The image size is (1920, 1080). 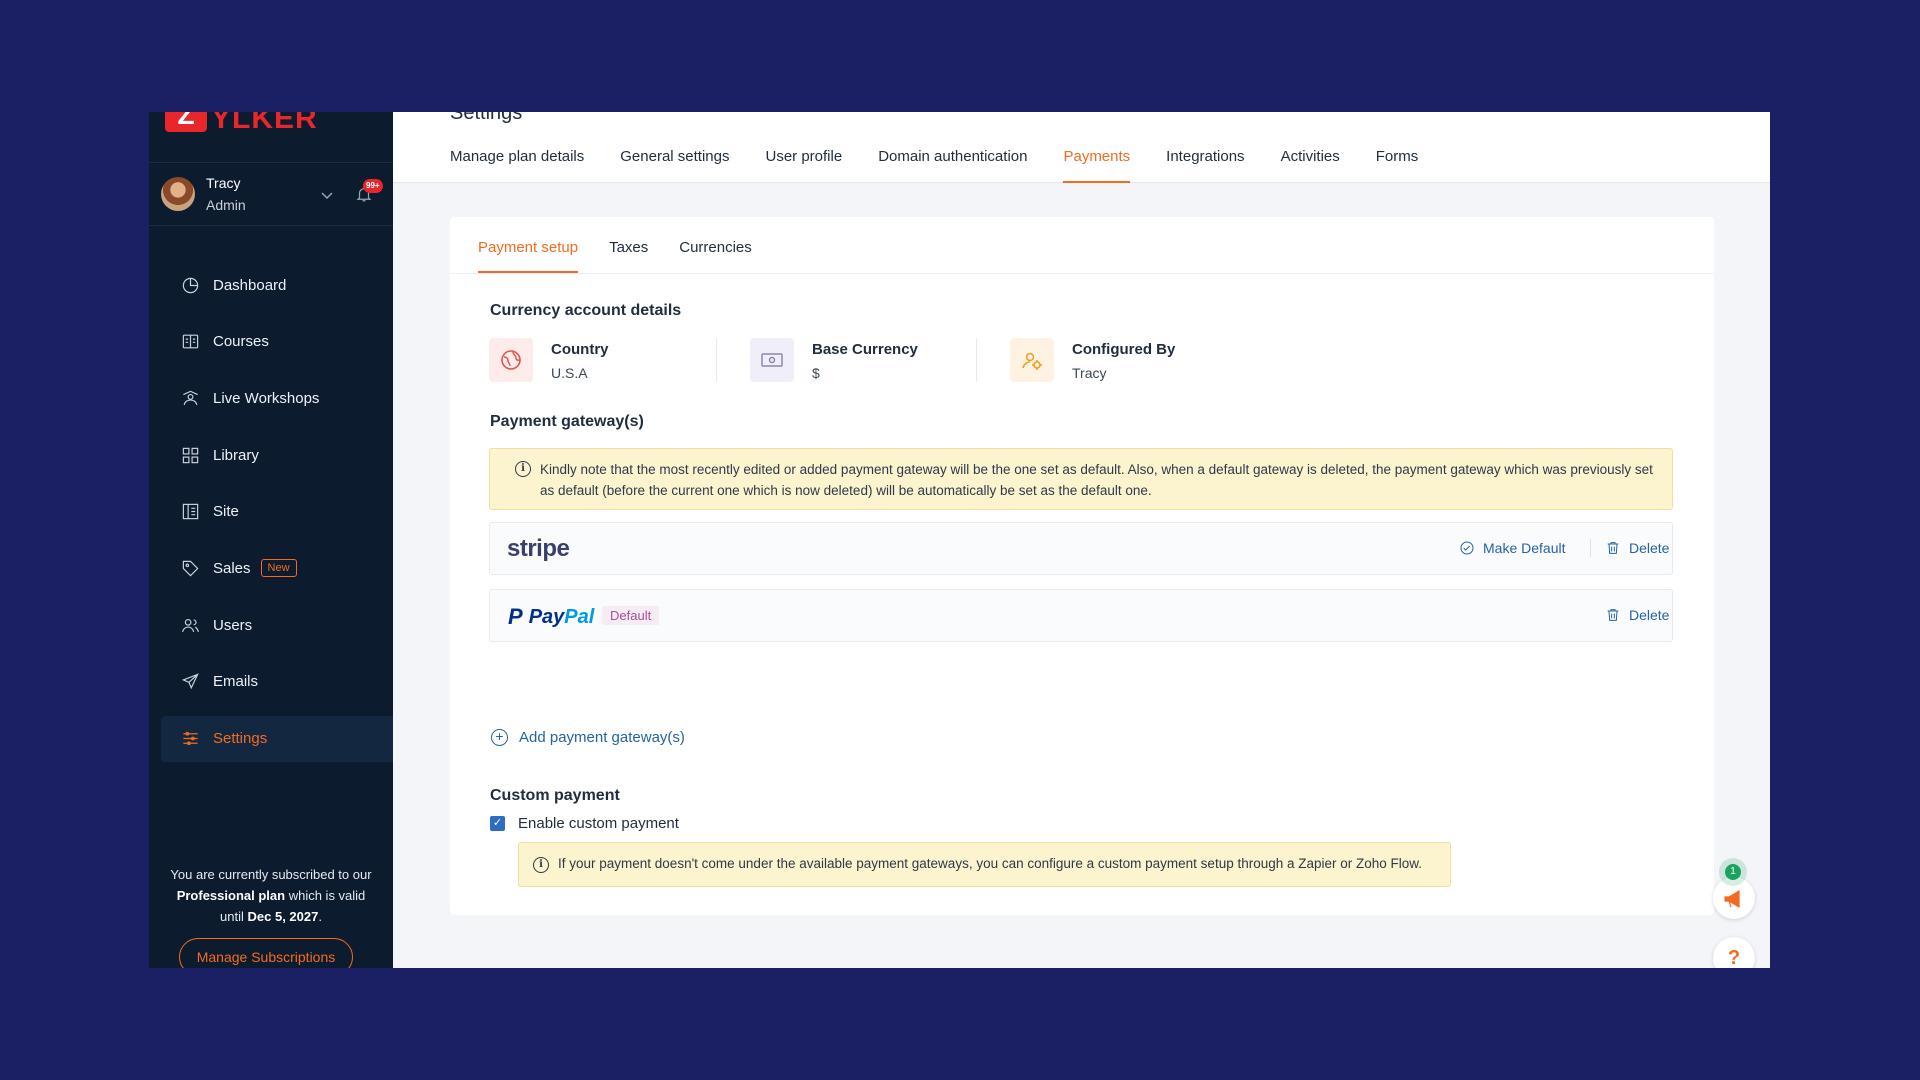 What do you see at coordinates (277, 738) in the screenshot?
I see `sidebar-item-settings: Settings` at bounding box center [277, 738].